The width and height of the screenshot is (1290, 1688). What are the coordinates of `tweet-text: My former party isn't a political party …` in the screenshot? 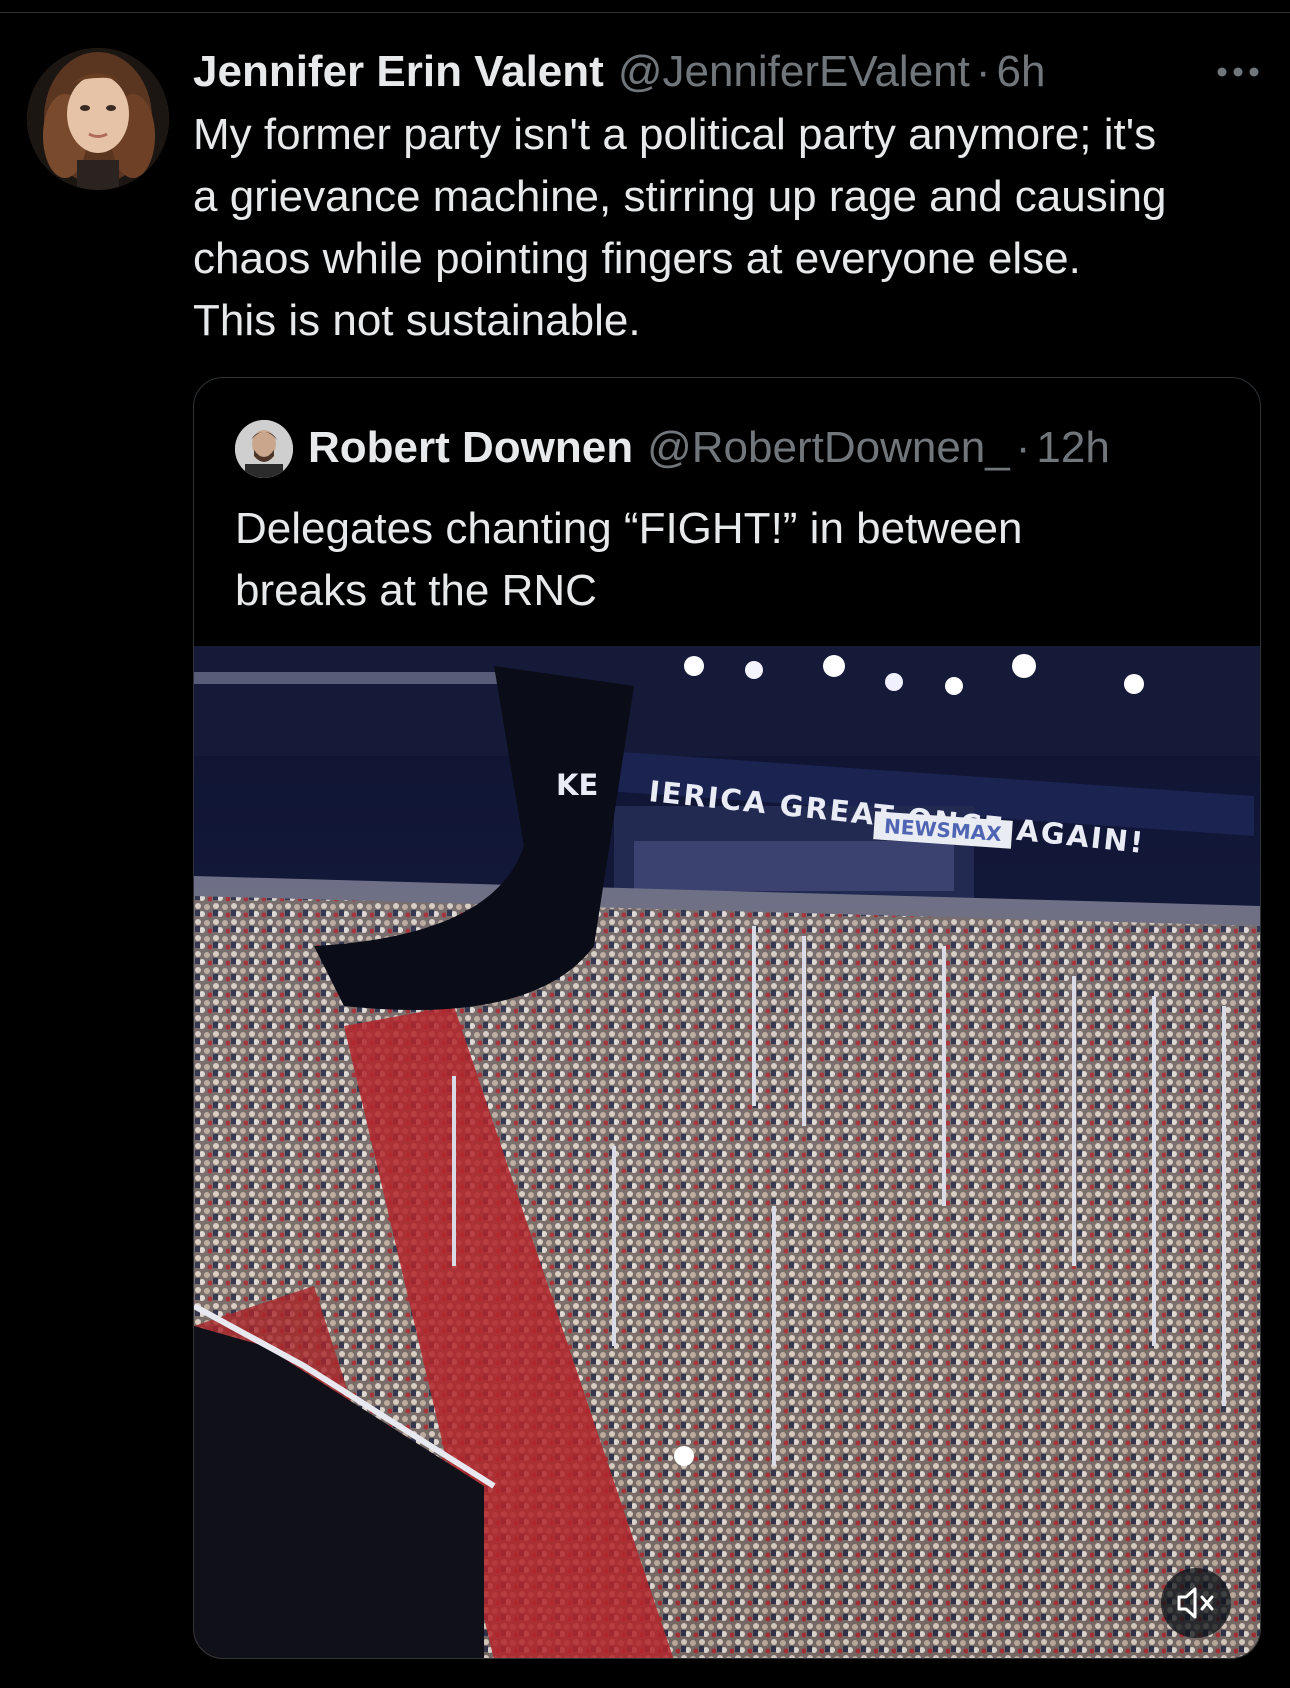 It's located at (733, 228).